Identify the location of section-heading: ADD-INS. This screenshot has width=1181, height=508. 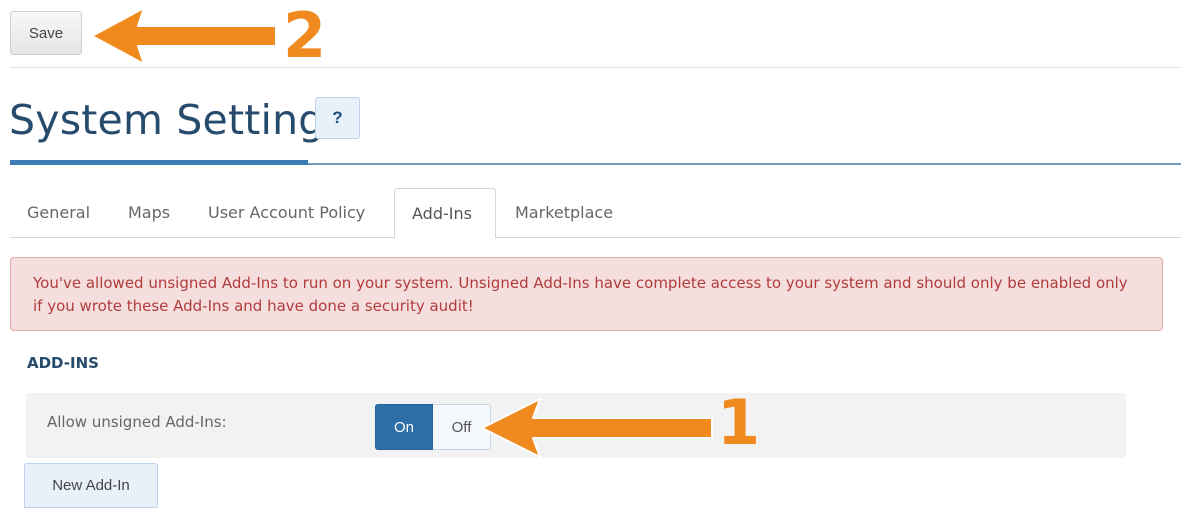
(63, 363).